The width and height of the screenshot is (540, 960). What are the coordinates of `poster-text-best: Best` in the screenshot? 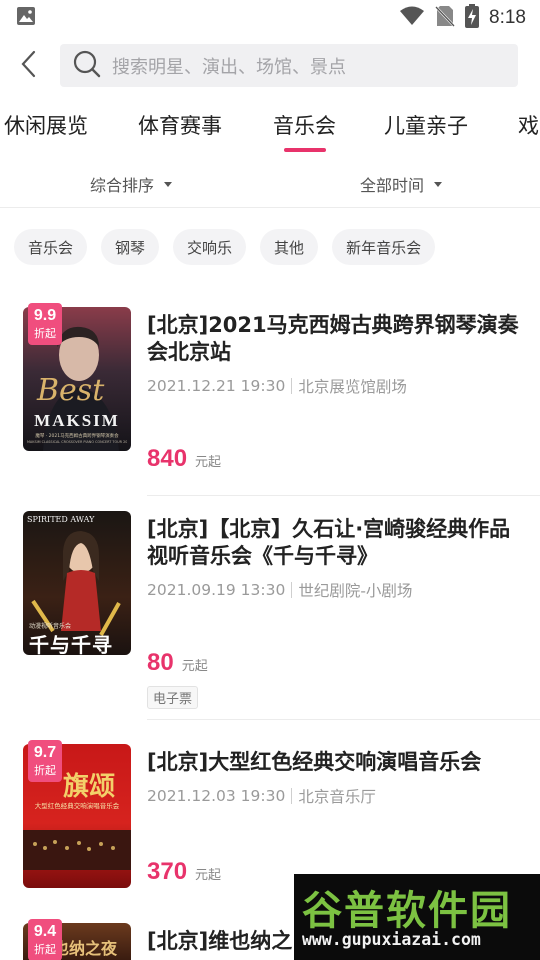 It's located at (71, 390).